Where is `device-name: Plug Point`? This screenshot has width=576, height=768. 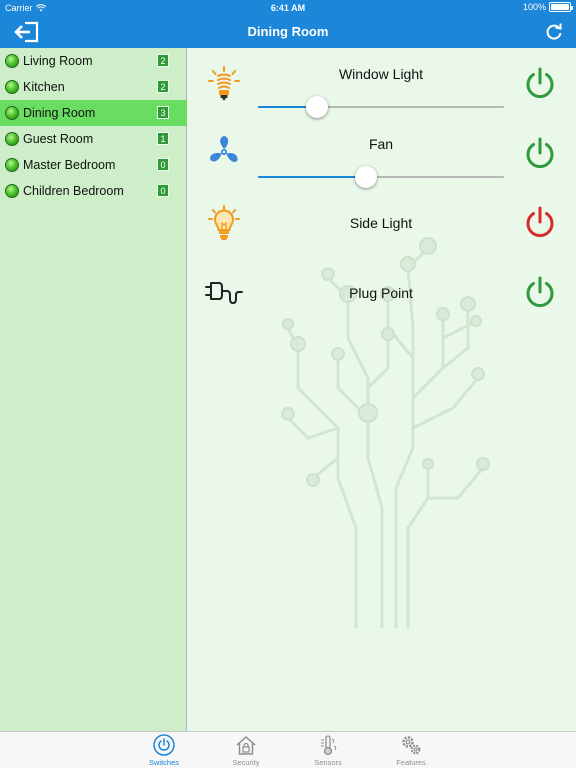 device-name: Plug Point is located at coordinates (381, 293).